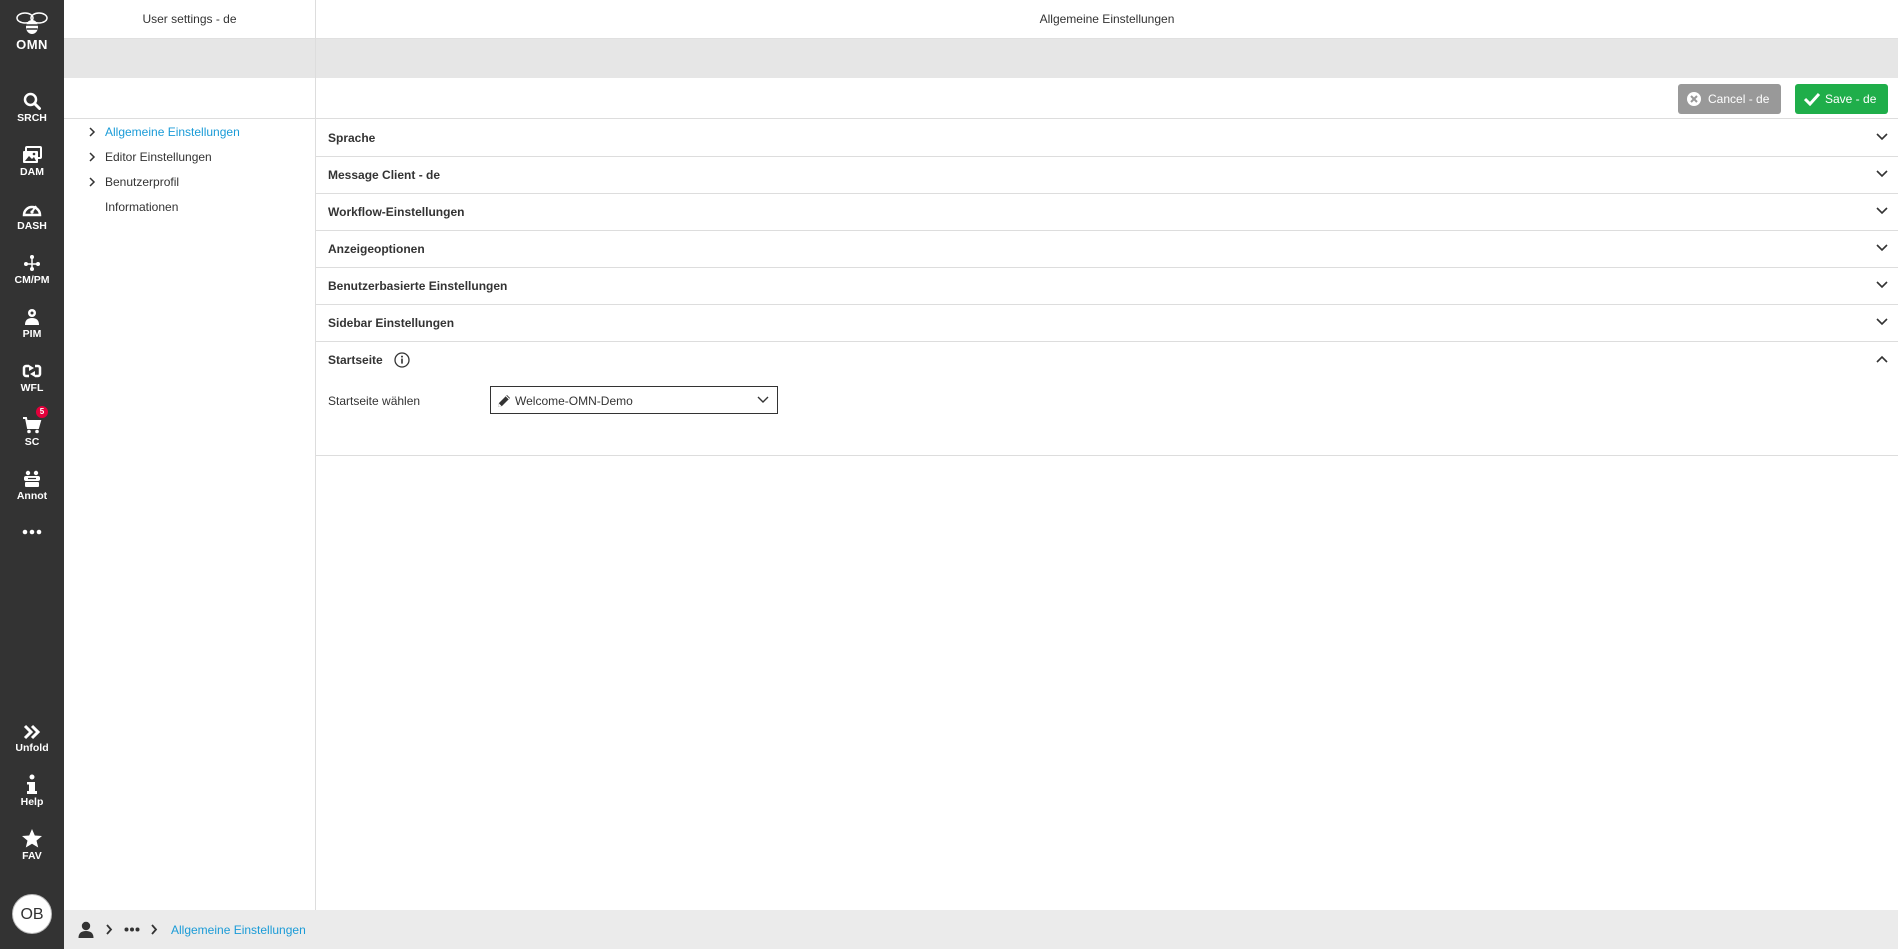 This screenshot has height=949, width=1898. What do you see at coordinates (32, 371) in the screenshot?
I see `workflow-icon` at bounding box center [32, 371].